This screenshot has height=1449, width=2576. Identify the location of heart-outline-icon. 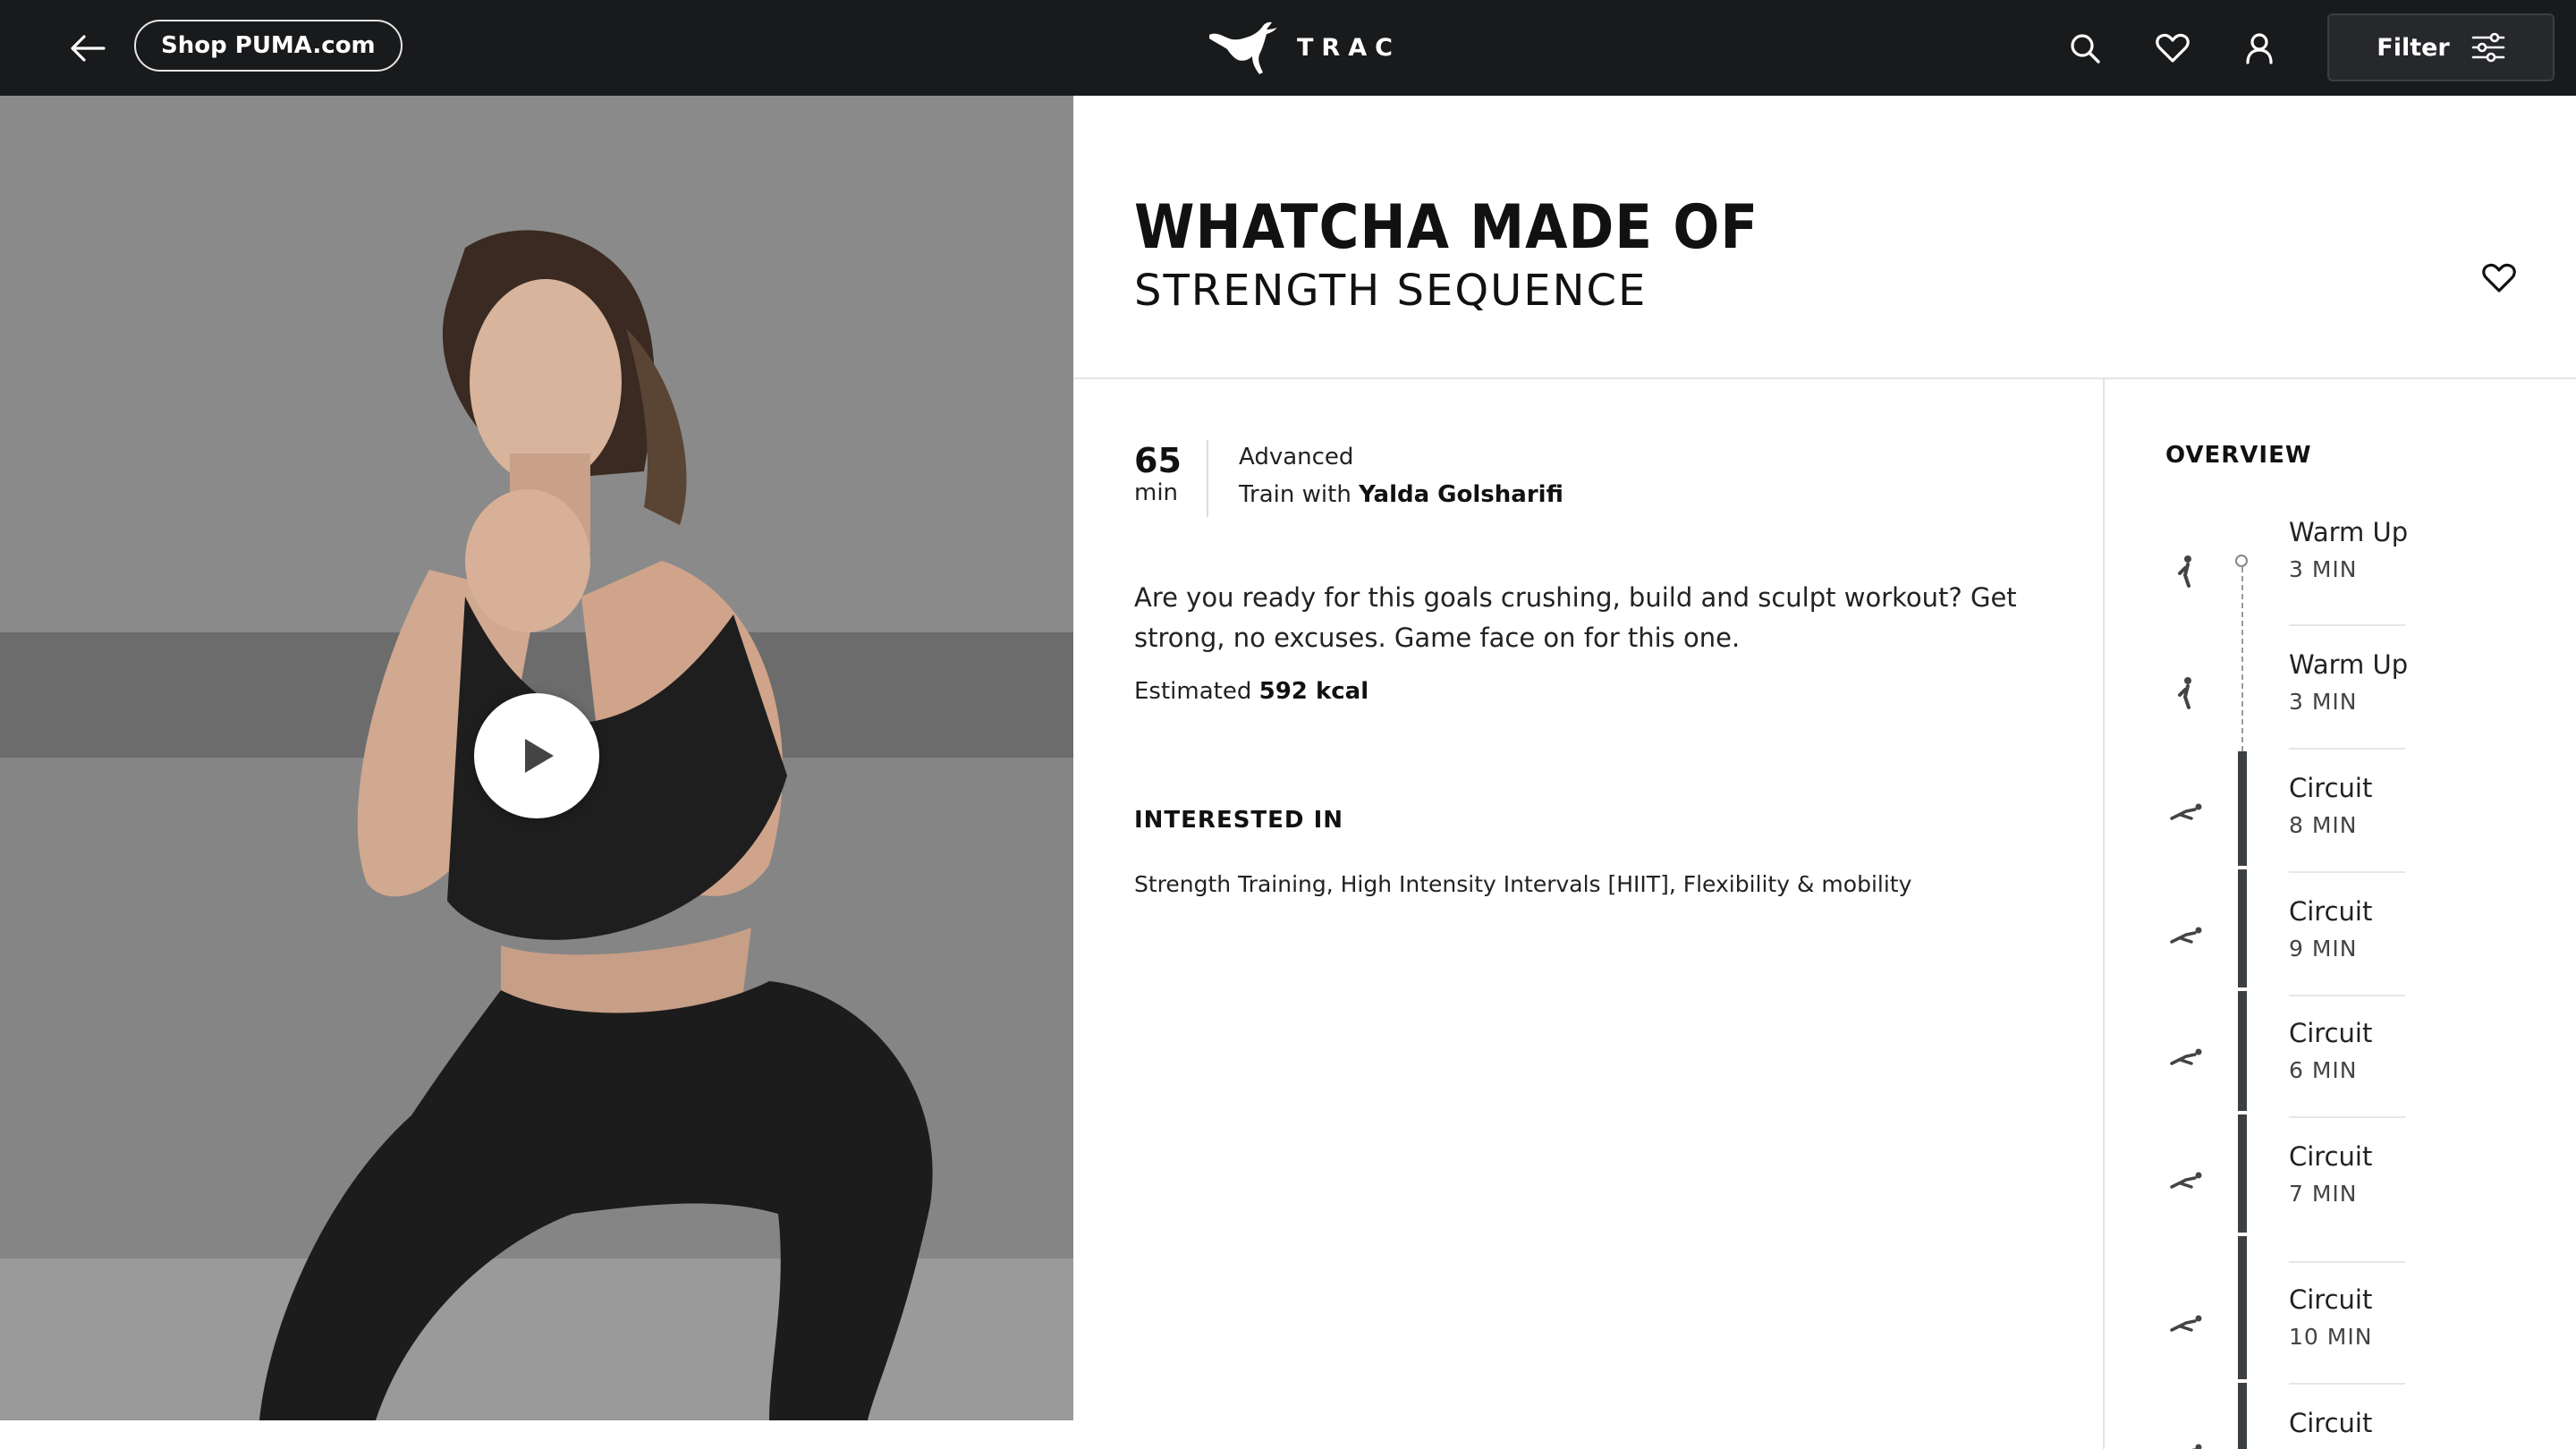
(2499, 277).